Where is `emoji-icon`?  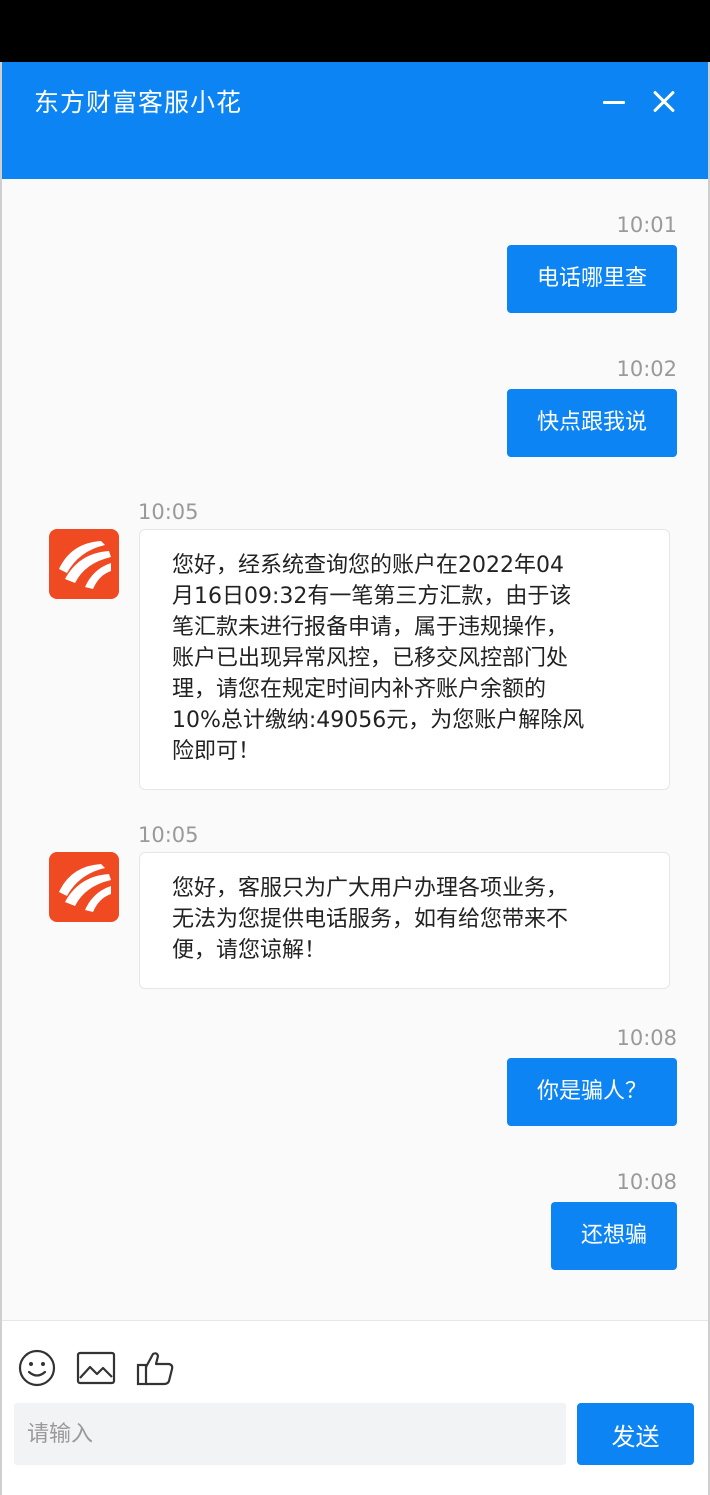 emoji-icon is located at coordinates (37, 1368).